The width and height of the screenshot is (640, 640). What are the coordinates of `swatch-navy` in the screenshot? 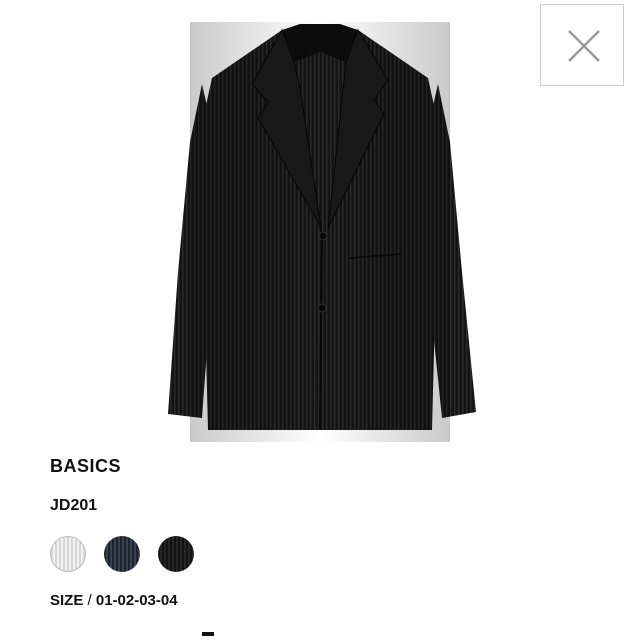 It's located at (122, 554).